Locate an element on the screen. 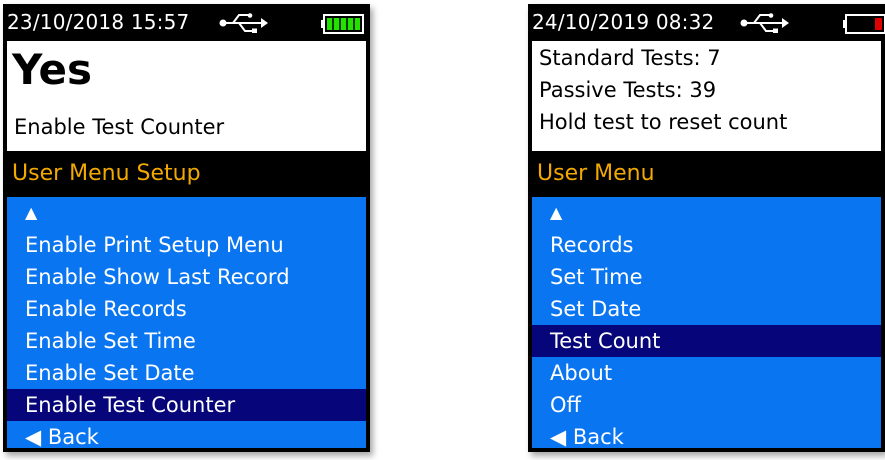 This screenshot has width=885, height=460. passive-tests-count: Passive Tests: 39 is located at coordinates (628, 90).